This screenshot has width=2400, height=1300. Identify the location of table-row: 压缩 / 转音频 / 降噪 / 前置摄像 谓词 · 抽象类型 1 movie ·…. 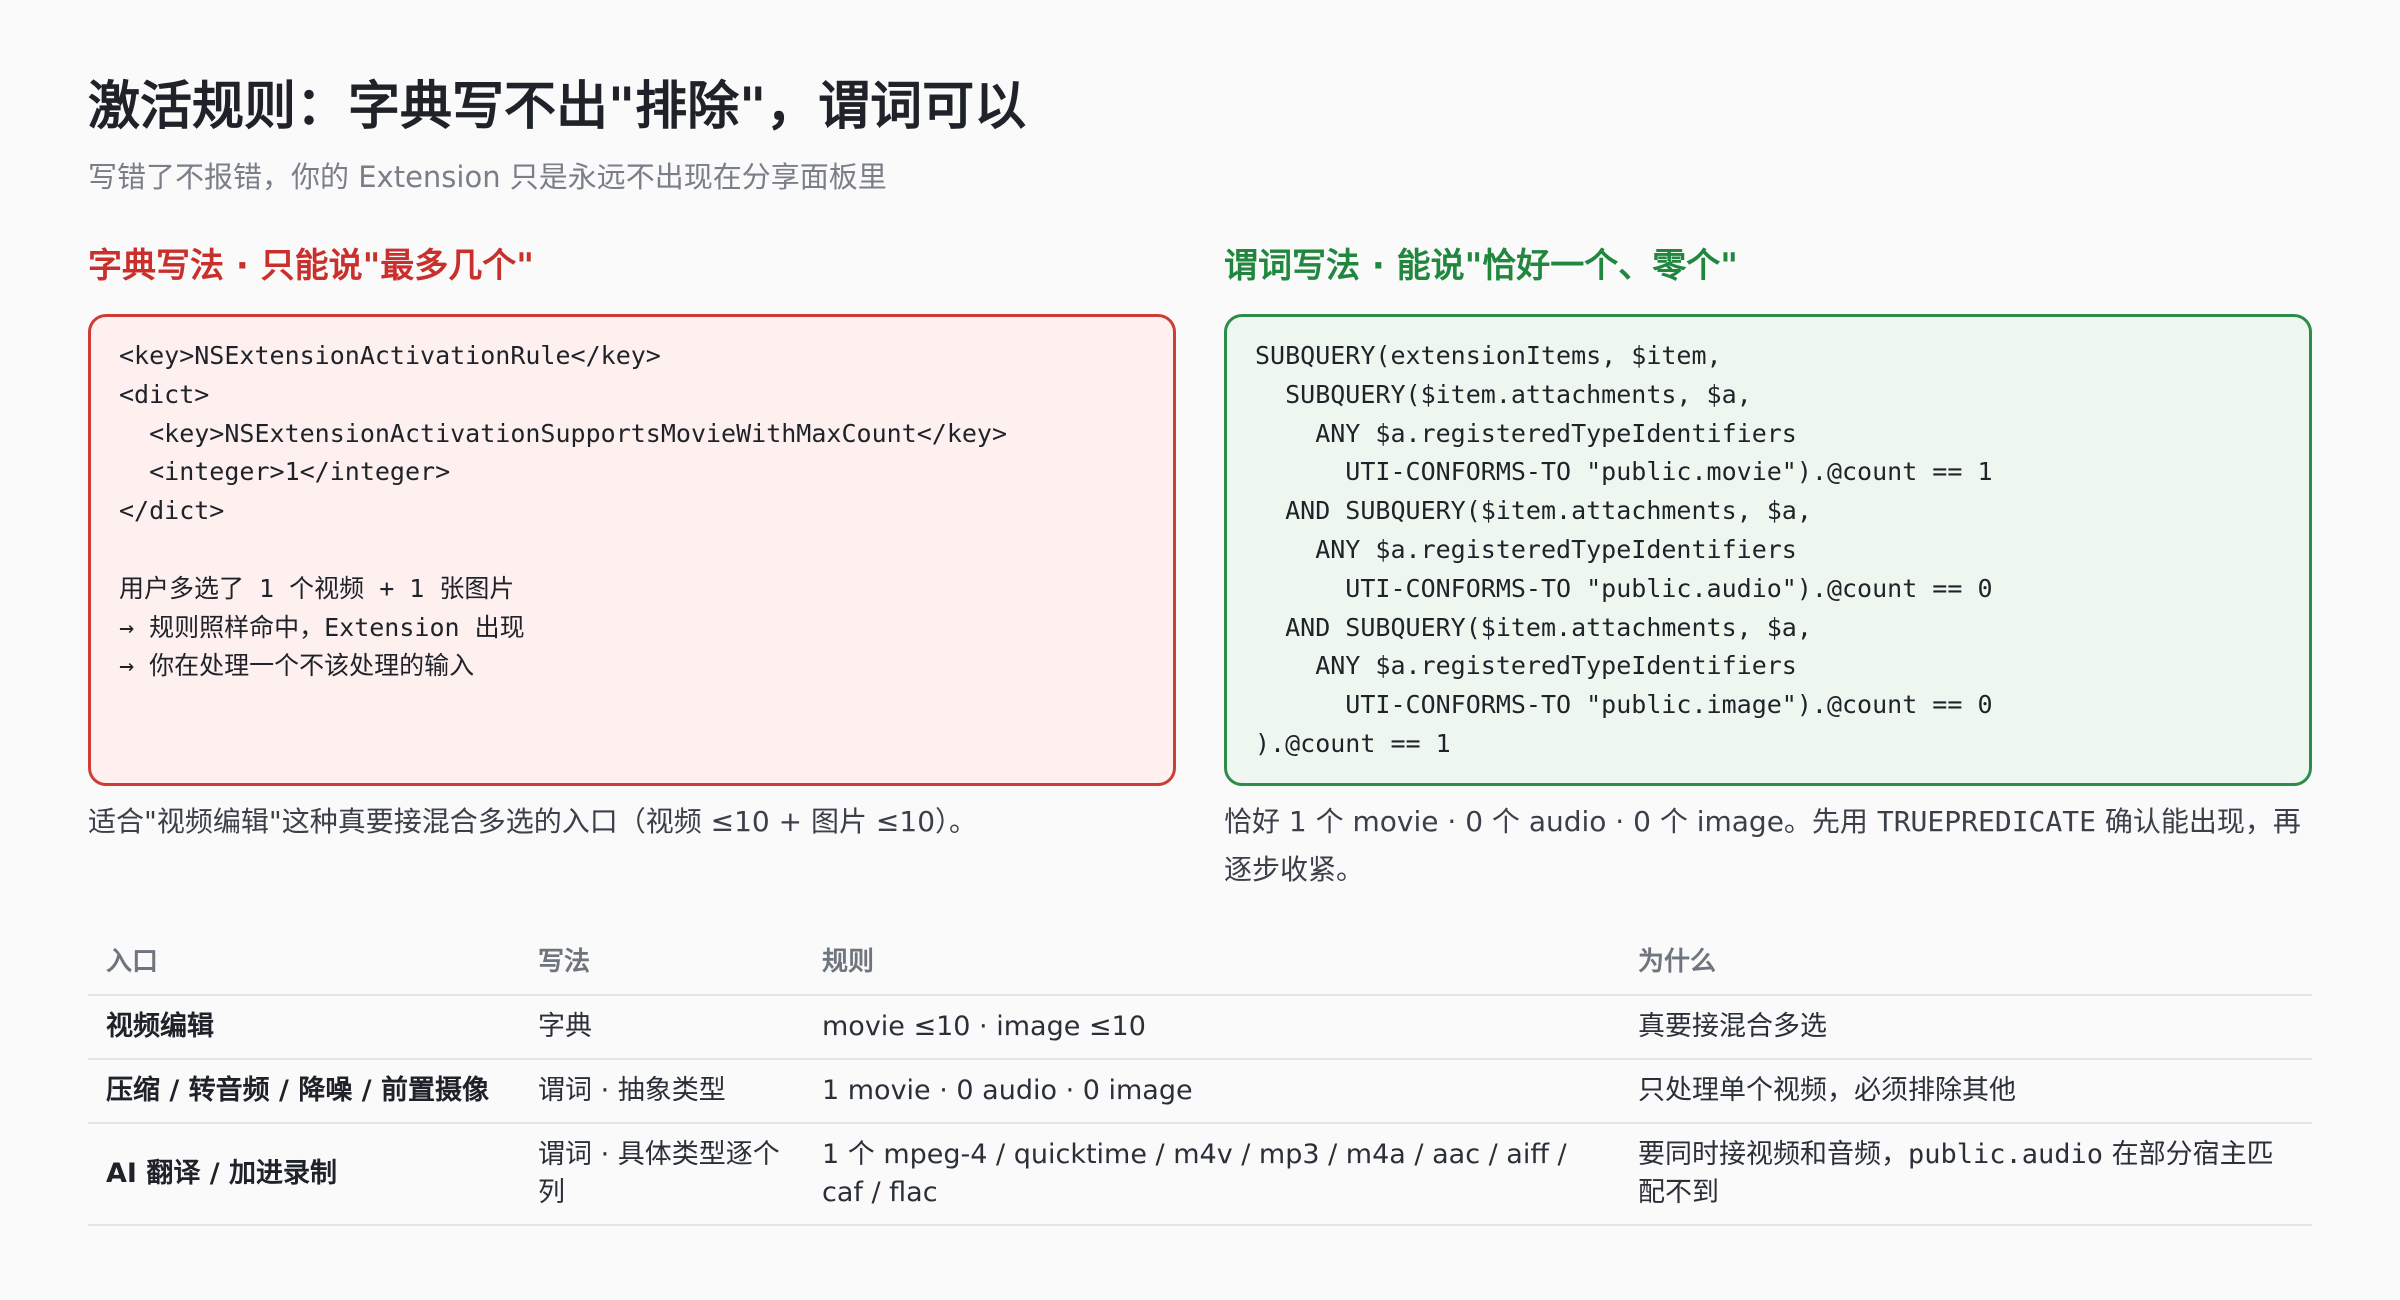
(1200, 1092).